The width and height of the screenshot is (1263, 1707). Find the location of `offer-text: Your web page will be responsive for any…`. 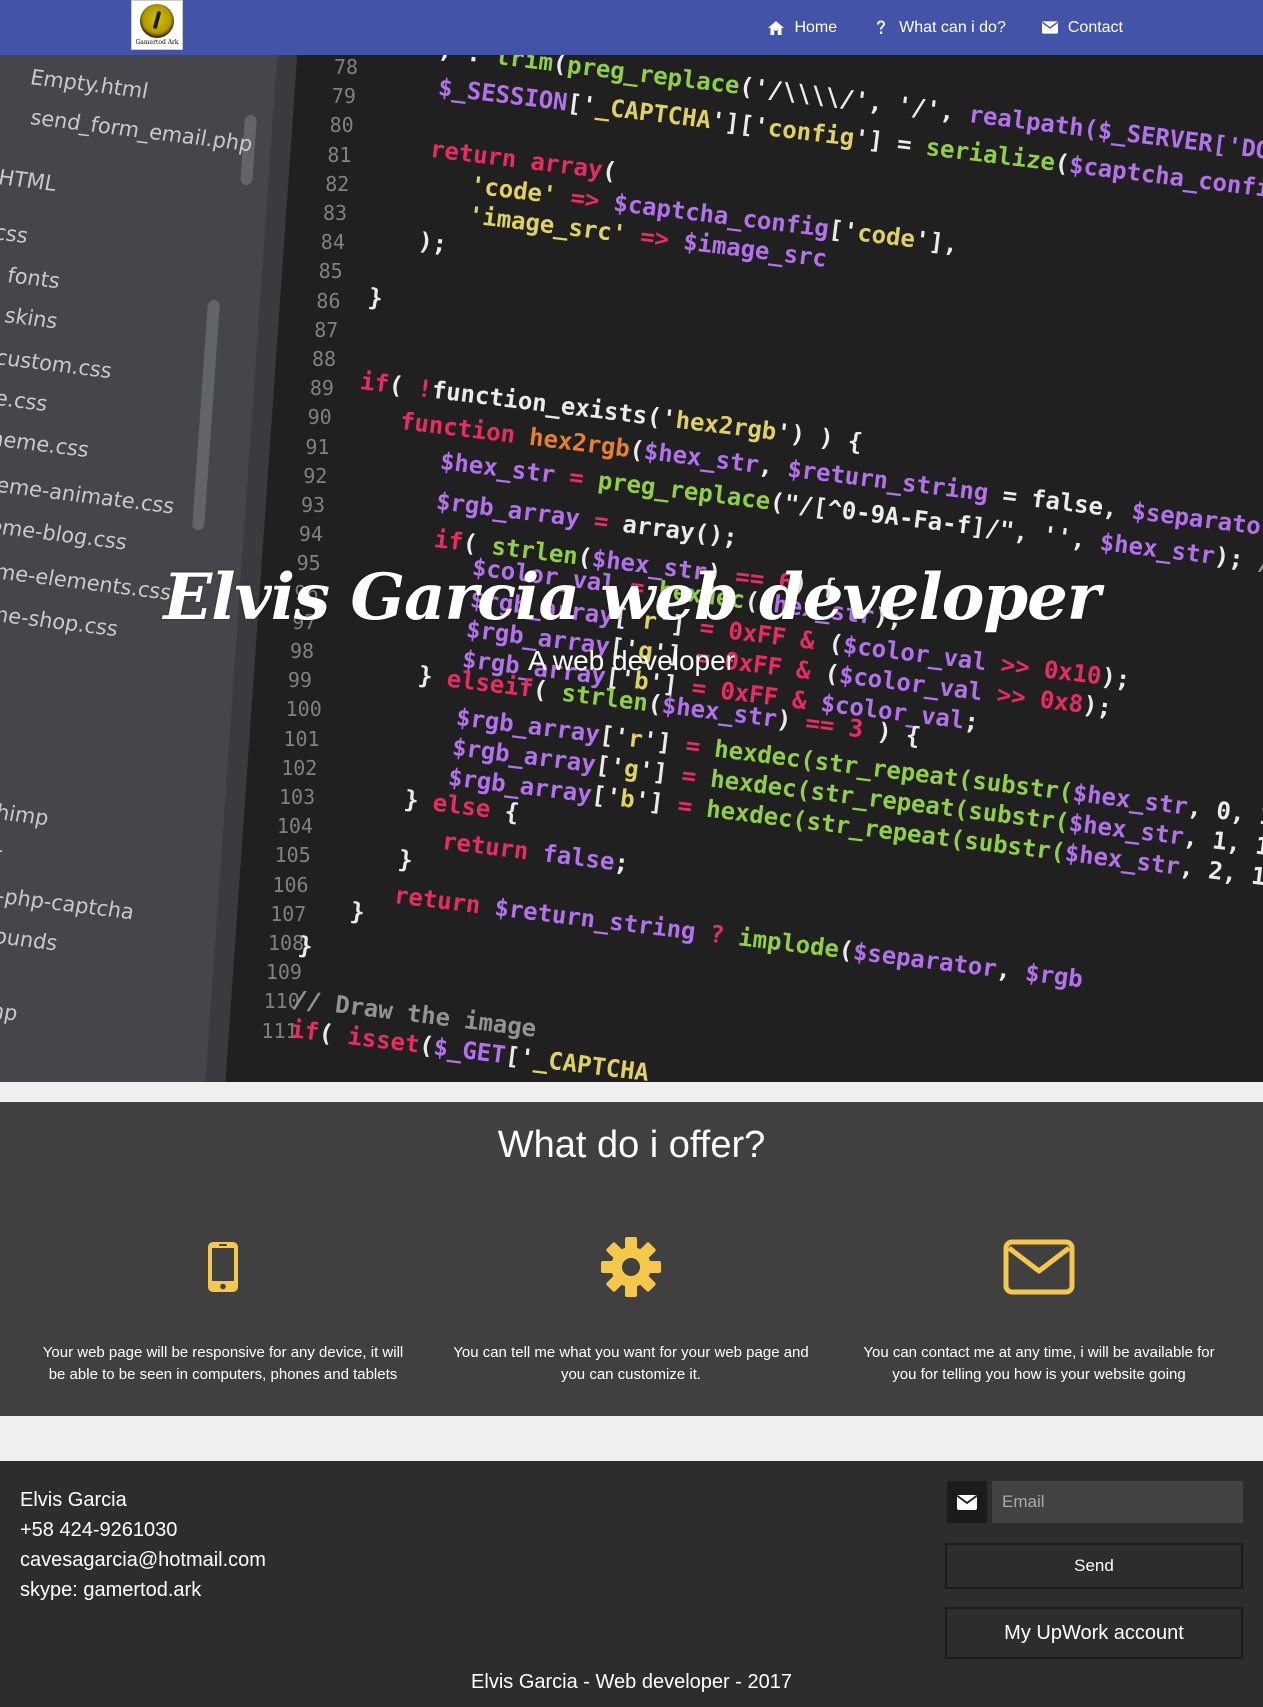

offer-text: Your web page will be responsive for any… is located at coordinates (223, 1363).